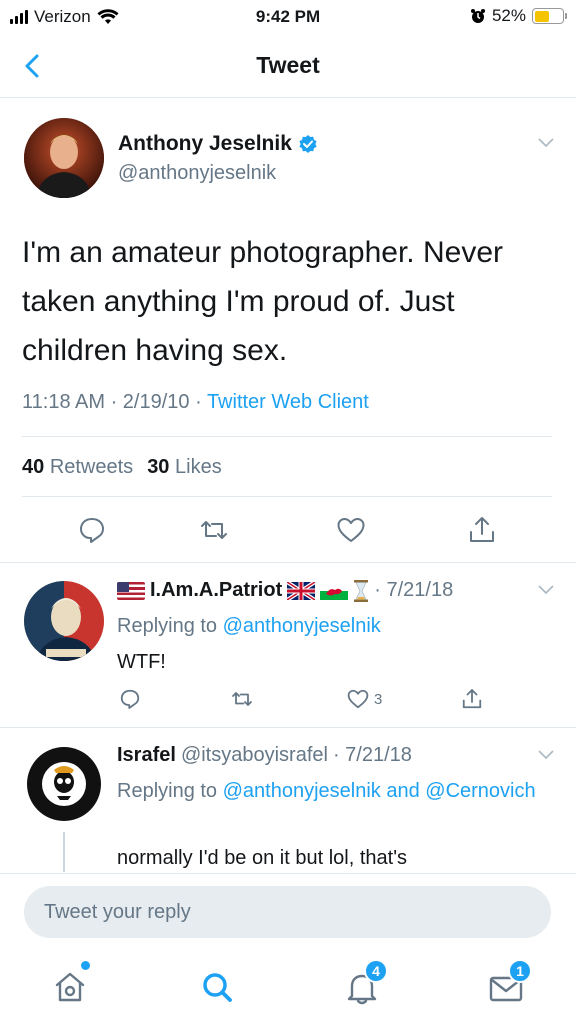 This screenshot has height=1024, width=576. I want to click on tab-notifications: 4, so click(364, 984).